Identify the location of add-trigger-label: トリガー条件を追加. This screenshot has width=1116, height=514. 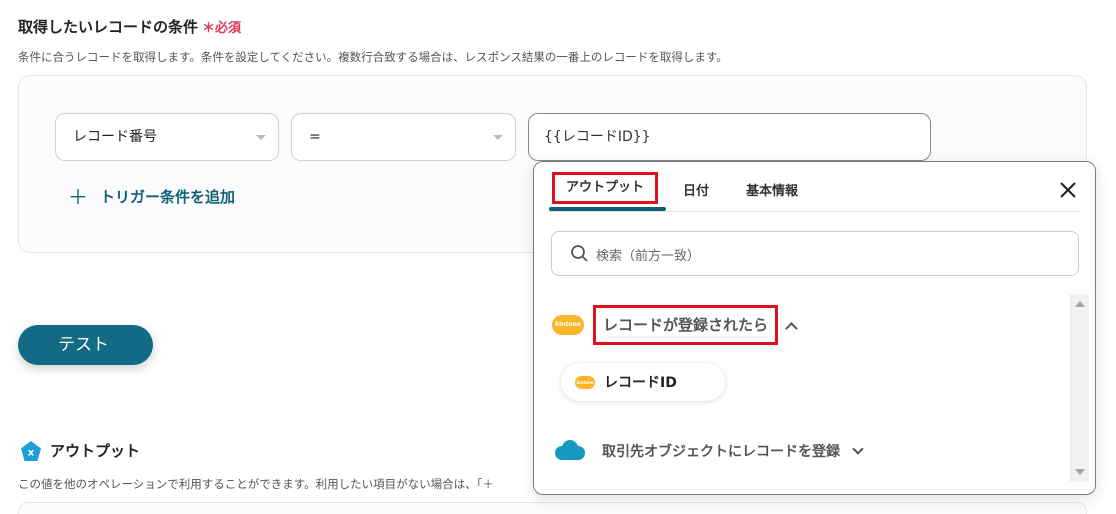
(168, 197).